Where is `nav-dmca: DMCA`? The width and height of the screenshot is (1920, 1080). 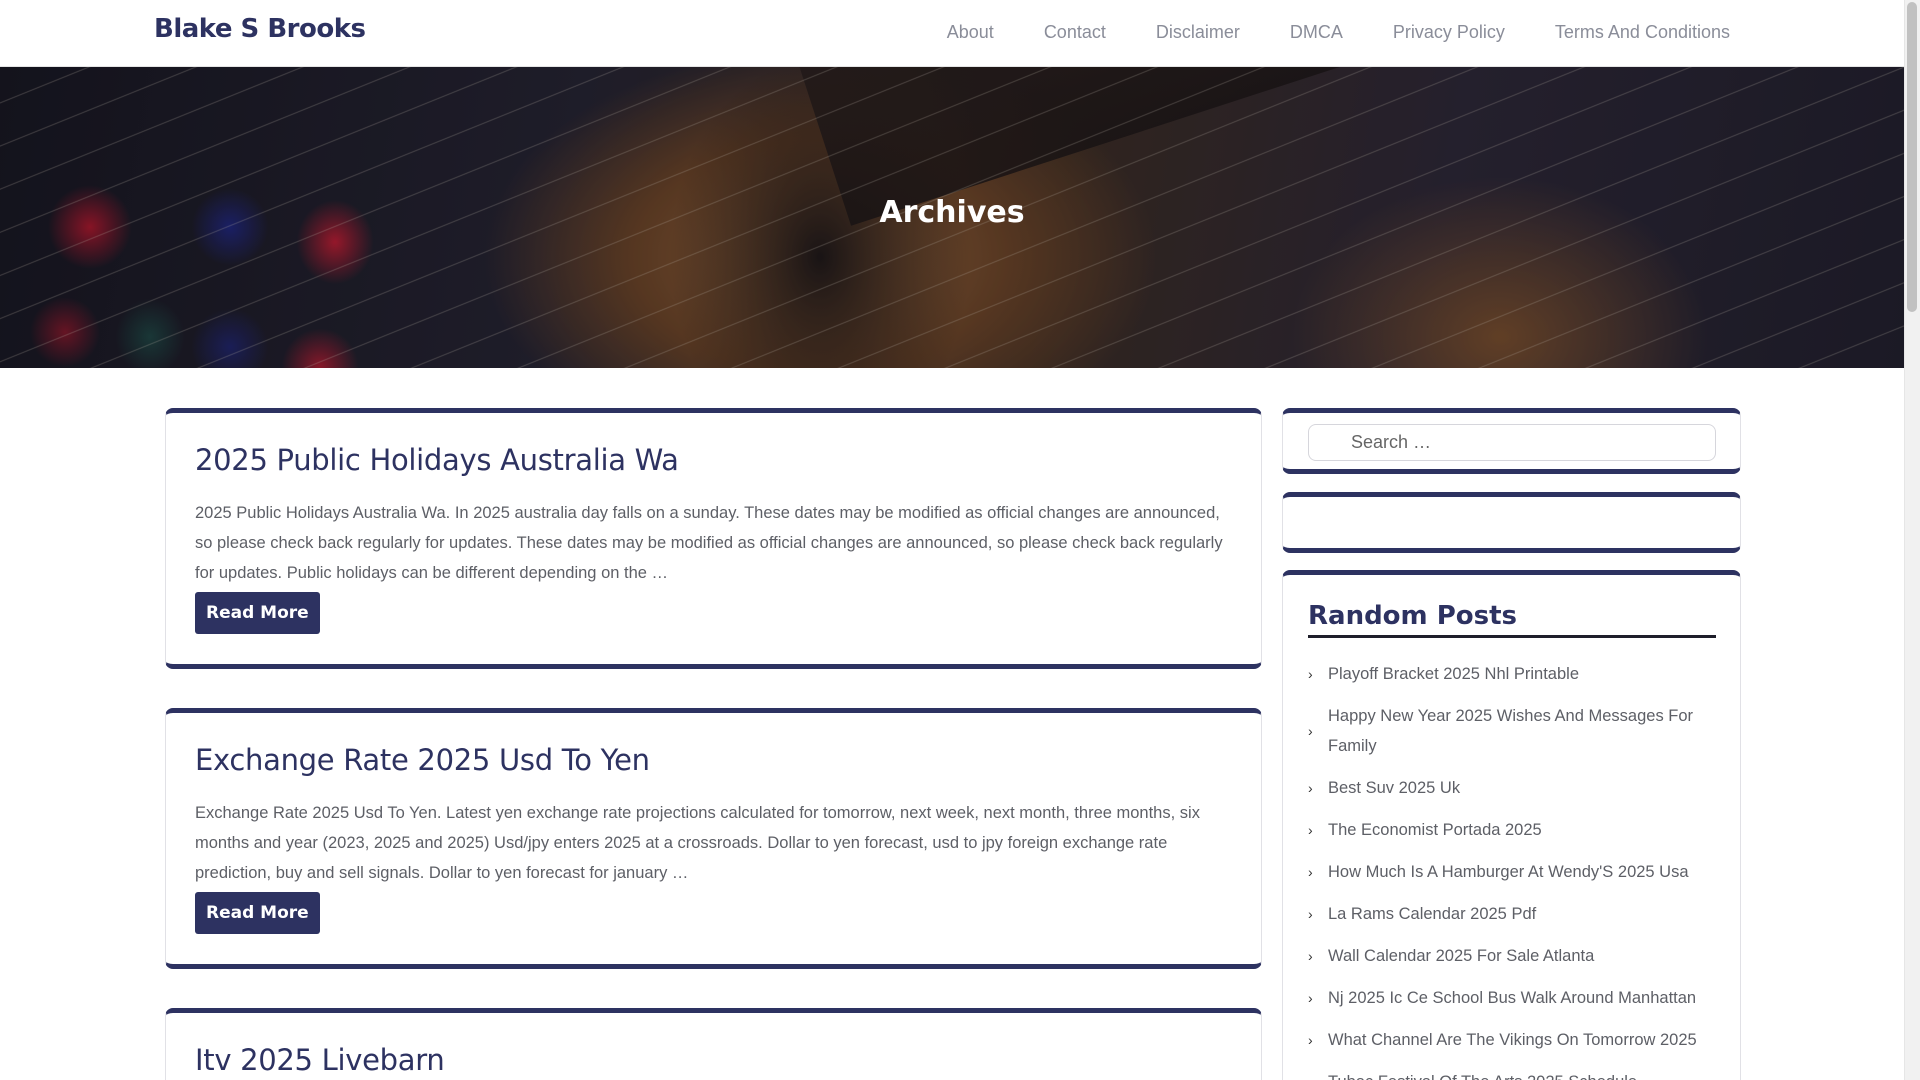
nav-dmca: DMCA is located at coordinates (1316, 32).